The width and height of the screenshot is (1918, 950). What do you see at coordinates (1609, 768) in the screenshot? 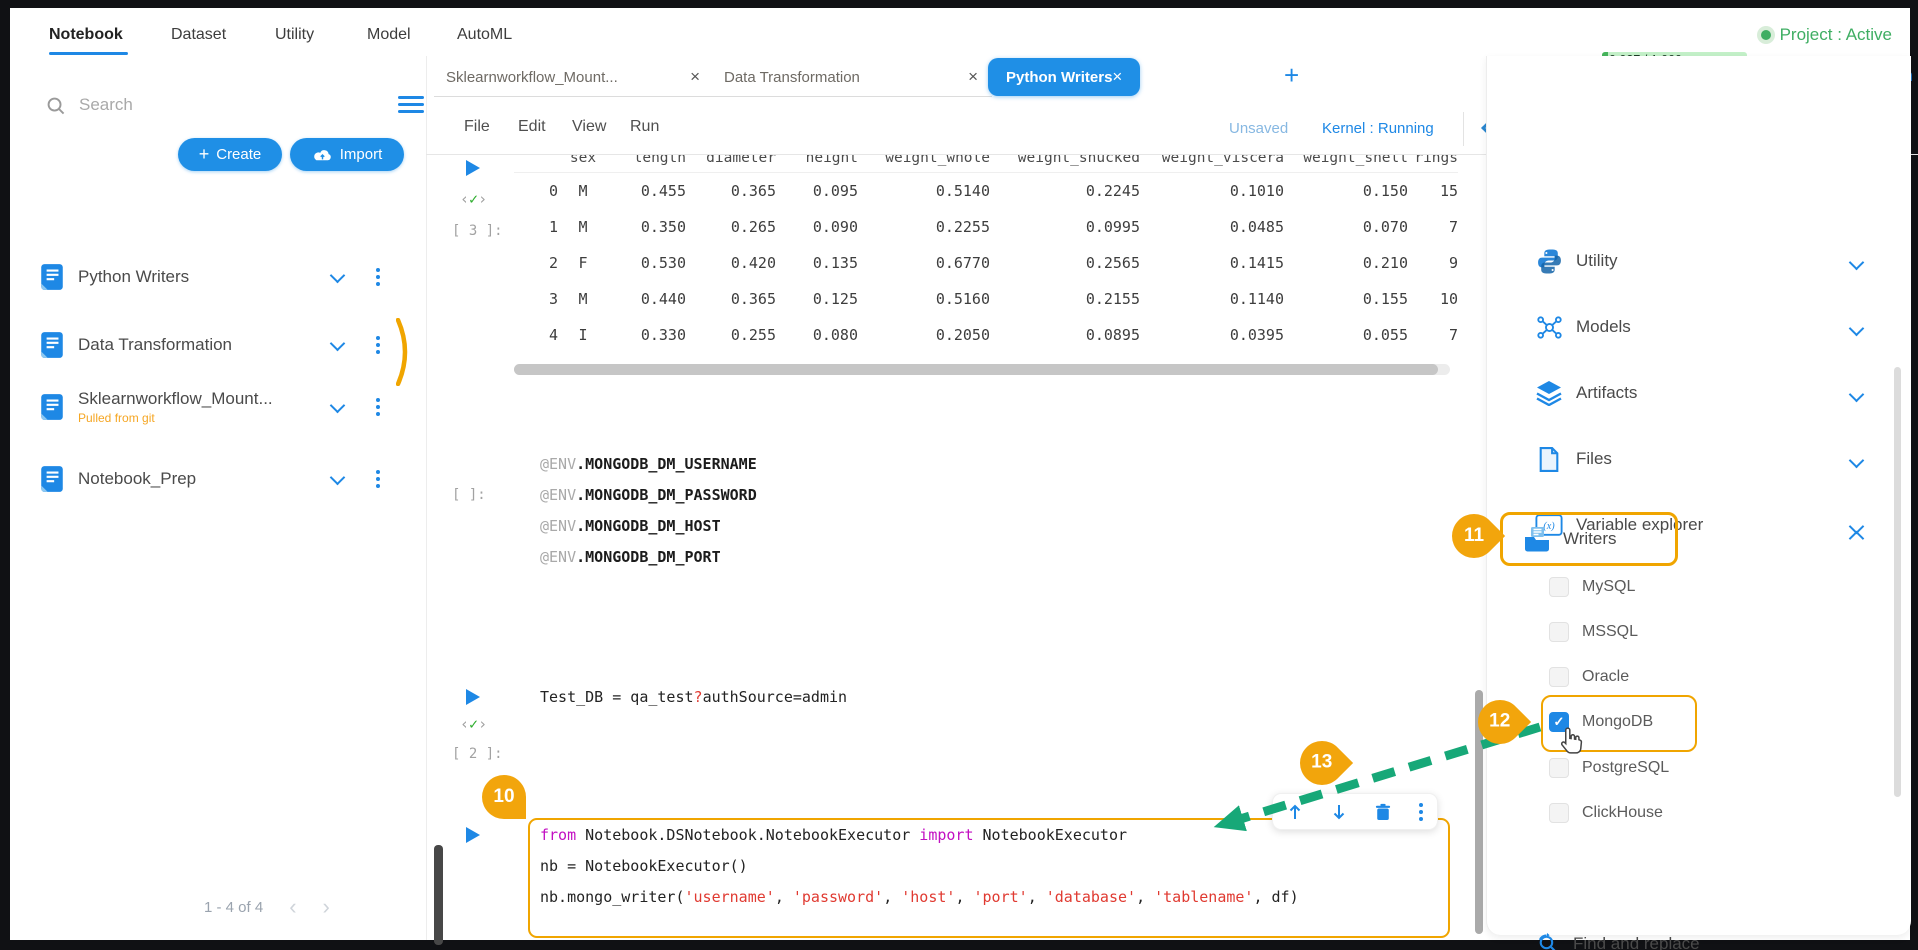
I see `writer-option-postgresql: PostgreSQL` at bounding box center [1609, 768].